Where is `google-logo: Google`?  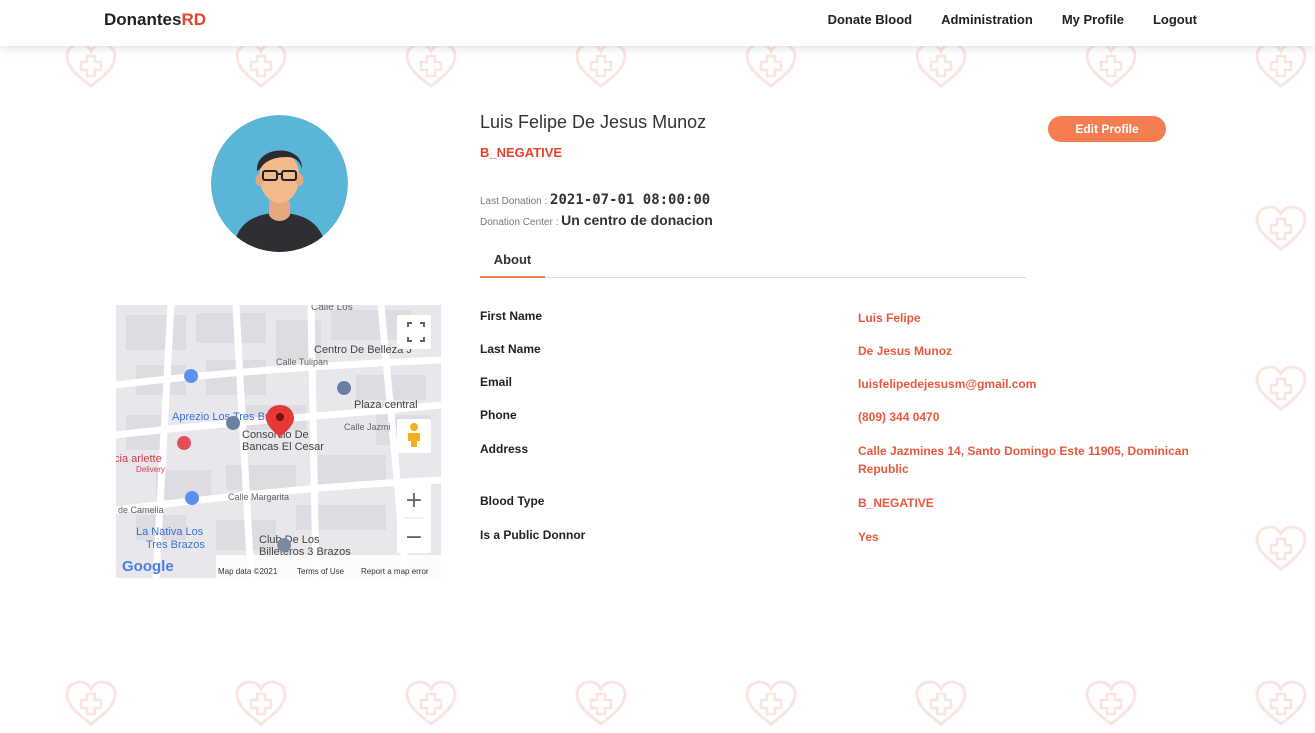 google-logo: Google is located at coordinates (148, 566).